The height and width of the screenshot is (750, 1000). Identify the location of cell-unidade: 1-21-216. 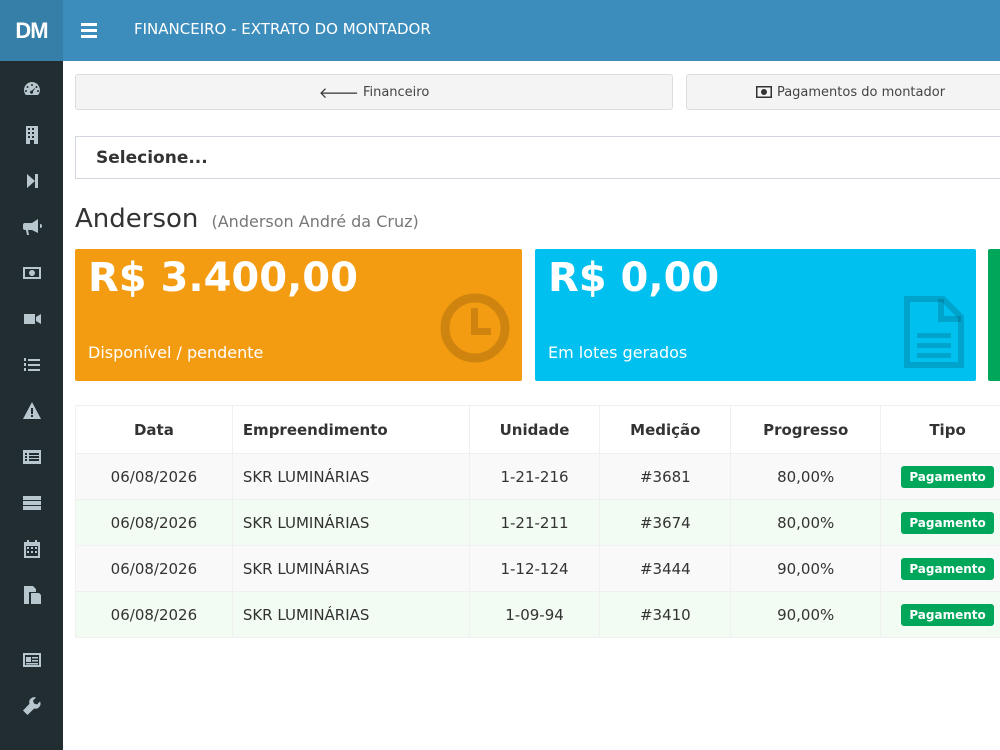
(534, 476).